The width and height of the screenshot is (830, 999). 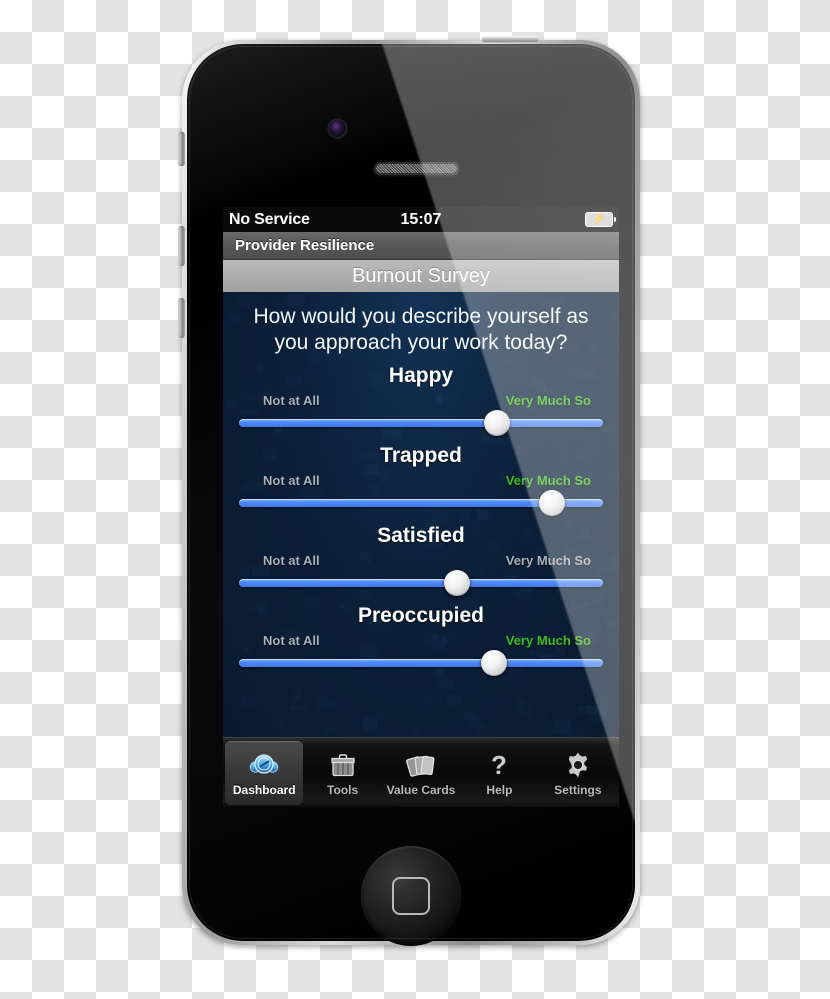 I want to click on slider-label: Trapped, so click(x=421, y=455).